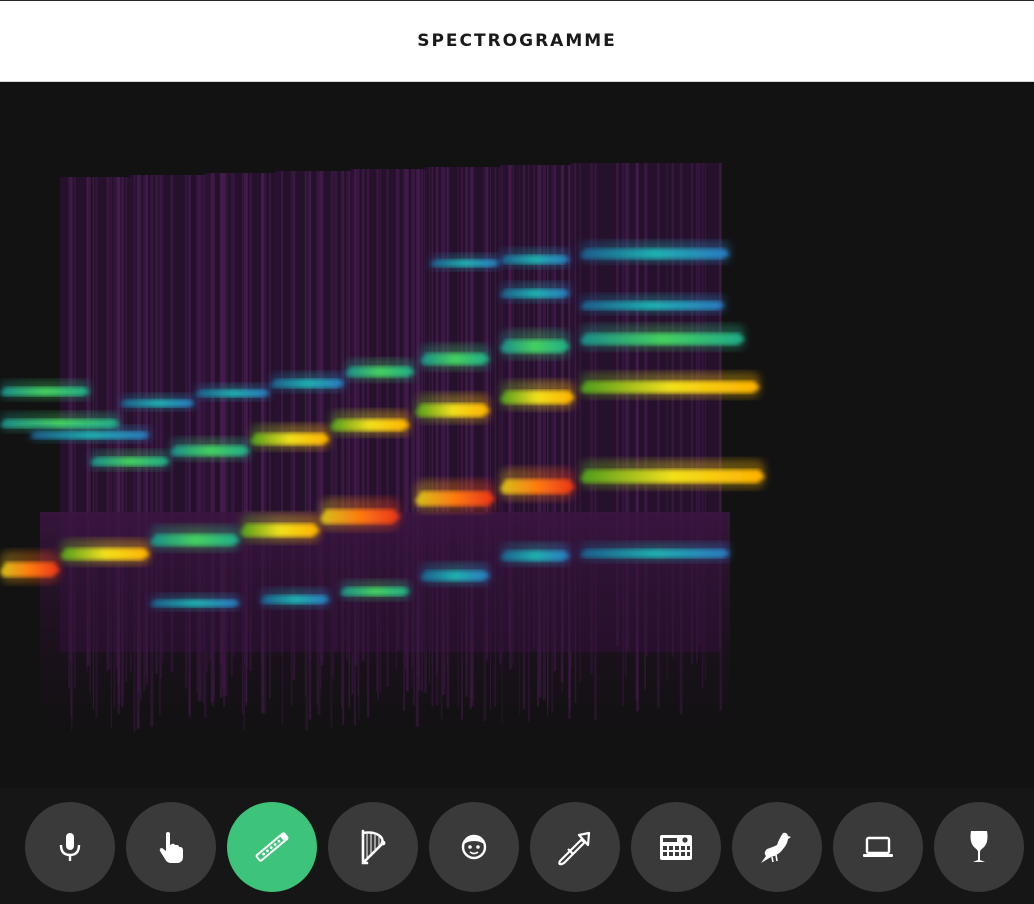 This screenshot has height=904, width=1034. I want to click on face-icon, so click(474, 847).